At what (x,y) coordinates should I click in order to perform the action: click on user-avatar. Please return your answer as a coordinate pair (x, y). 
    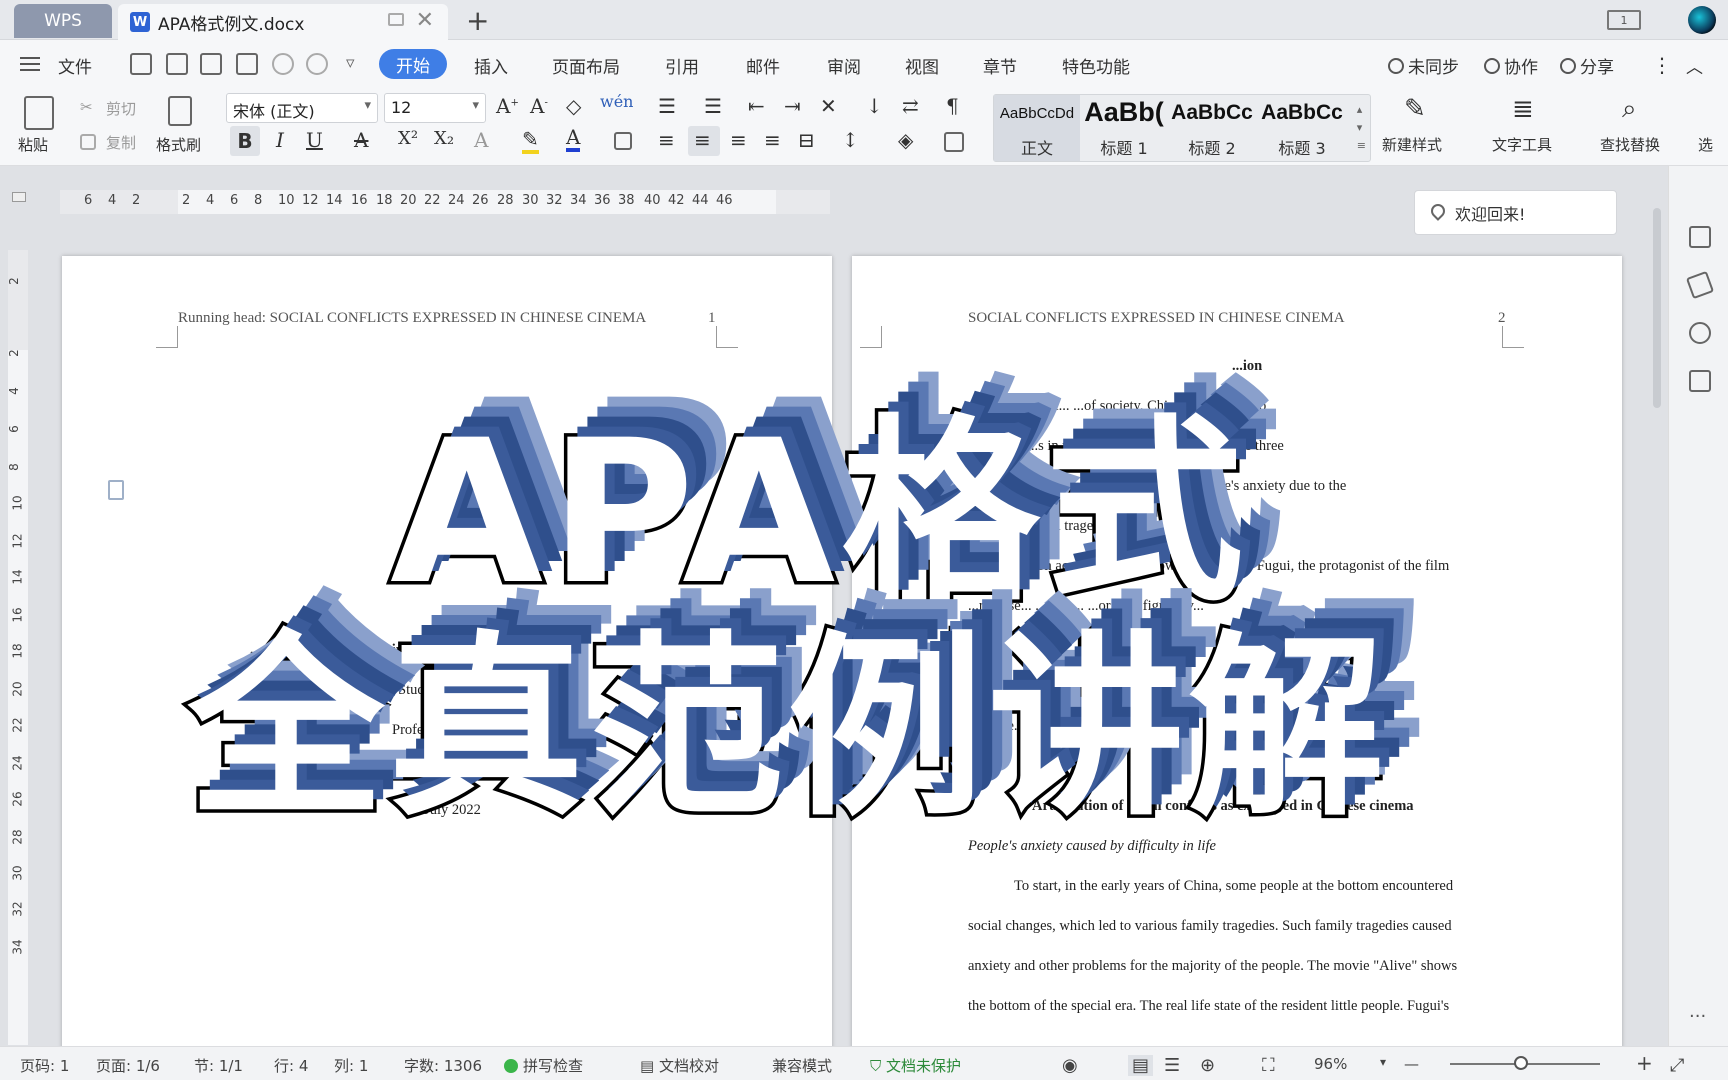
    Looking at the image, I should click on (1702, 20).